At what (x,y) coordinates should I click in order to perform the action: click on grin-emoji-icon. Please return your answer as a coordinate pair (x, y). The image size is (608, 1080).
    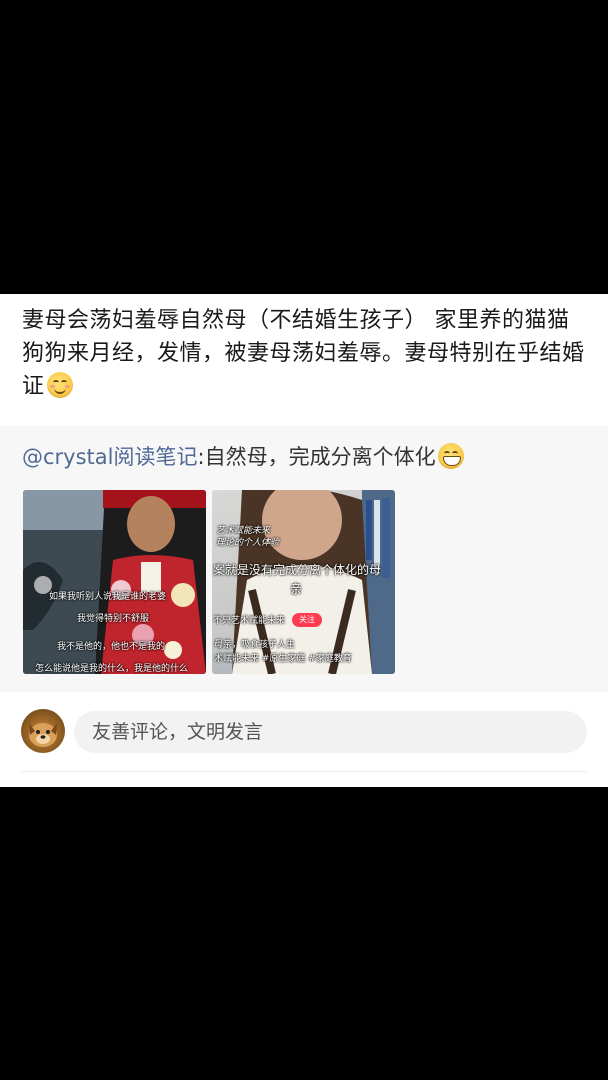
    Looking at the image, I should click on (450, 456).